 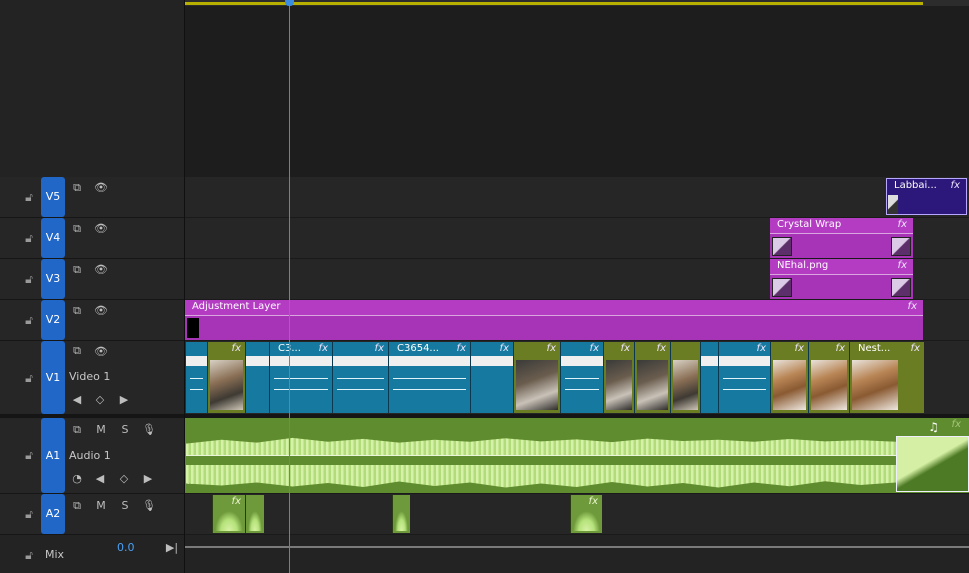 What do you see at coordinates (53, 279) in the screenshot?
I see `track-target-v3: V3` at bounding box center [53, 279].